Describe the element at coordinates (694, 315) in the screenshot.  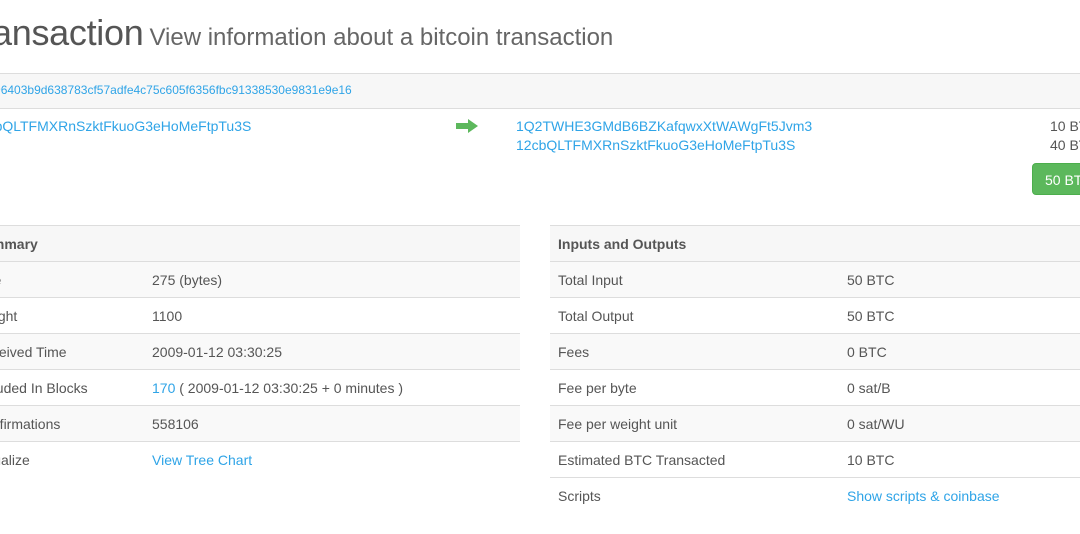
I see `row-label: Total Output` at that location.